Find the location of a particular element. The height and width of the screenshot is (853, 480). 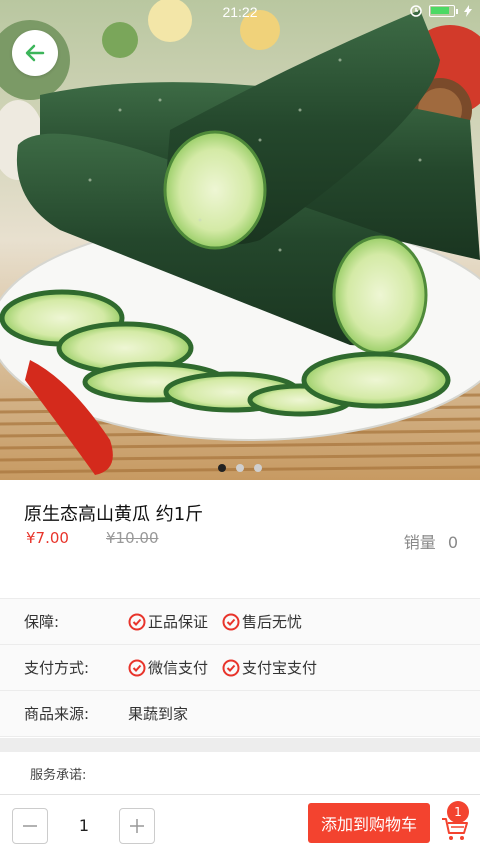

guarantee-tag: 售后无忧 is located at coordinates (262, 621).